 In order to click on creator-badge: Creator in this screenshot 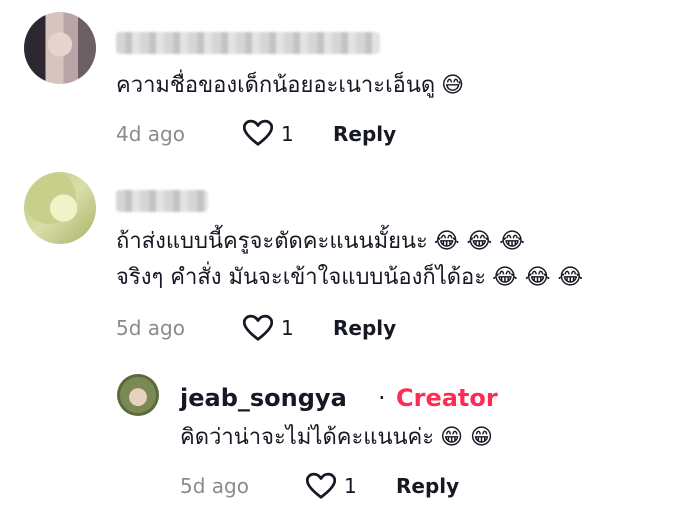, I will do `click(447, 398)`.